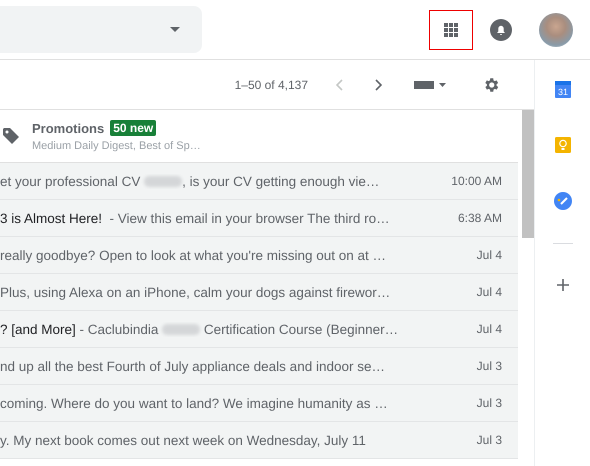  What do you see at coordinates (476, 181) in the screenshot?
I see `email-date: 10:00 AM` at bounding box center [476, 181].